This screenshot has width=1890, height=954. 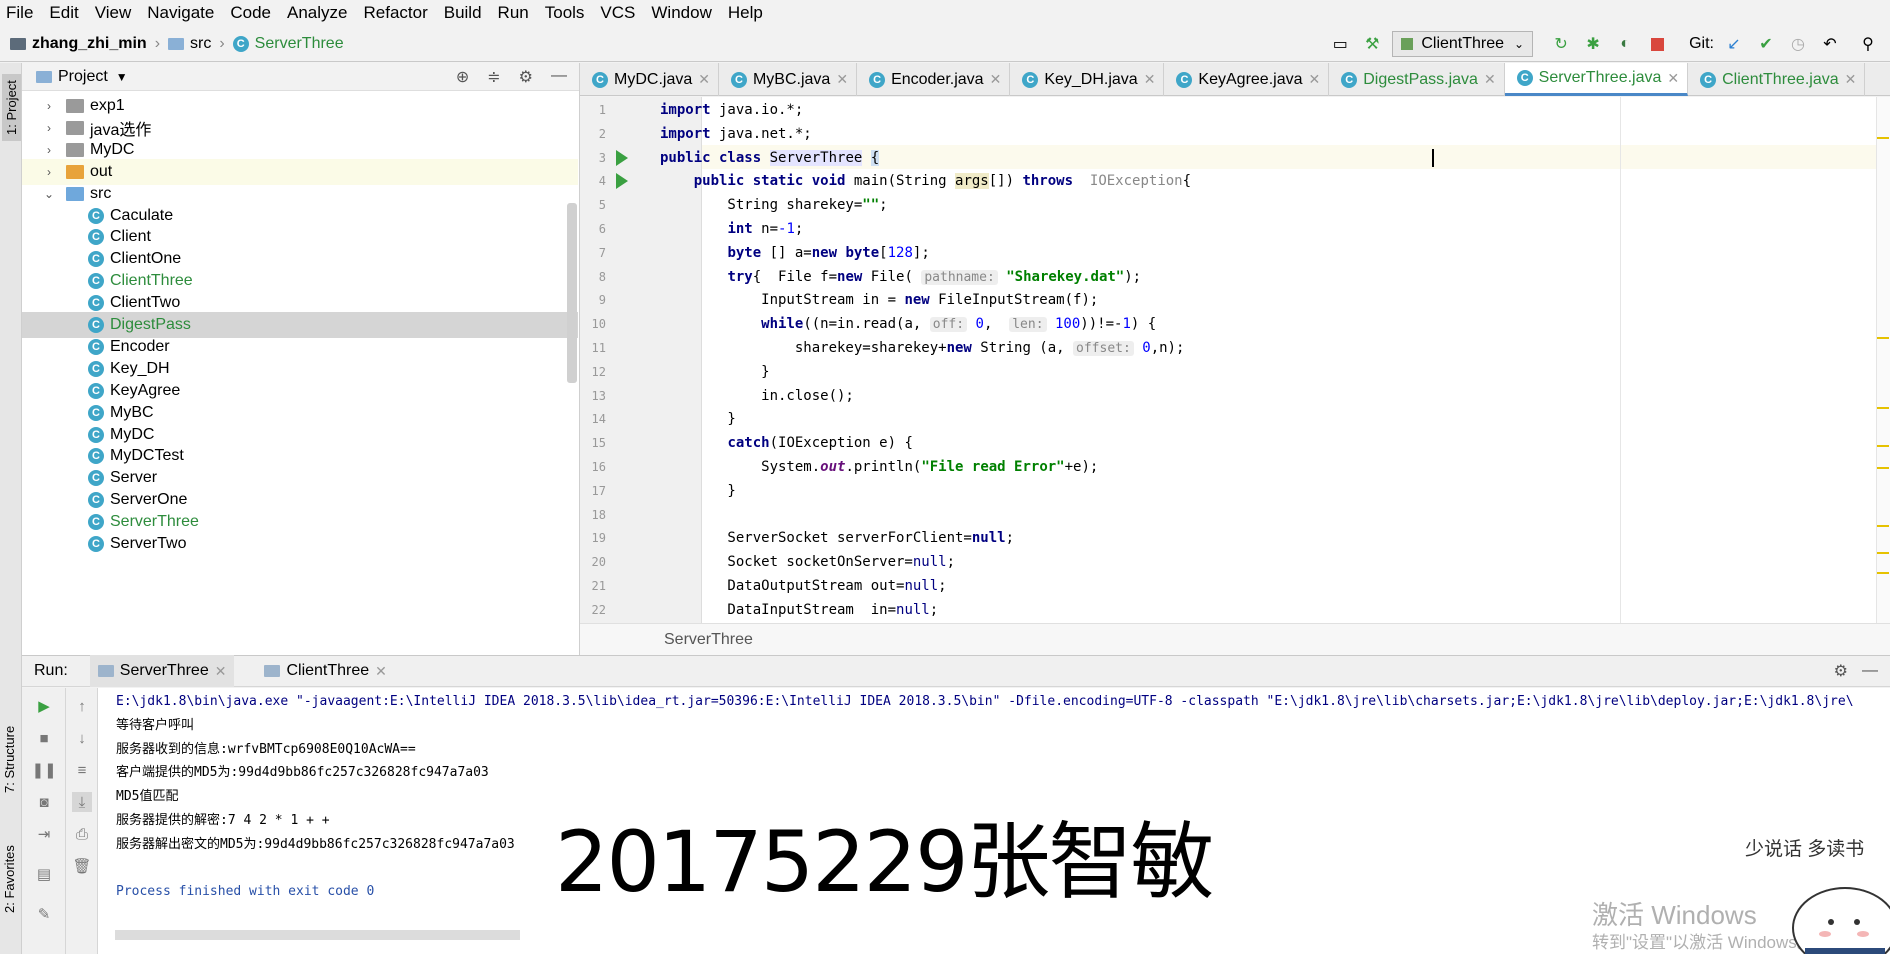 I want to click on scroll-to-end-icon: ⤓, so click(x=82, y=802).